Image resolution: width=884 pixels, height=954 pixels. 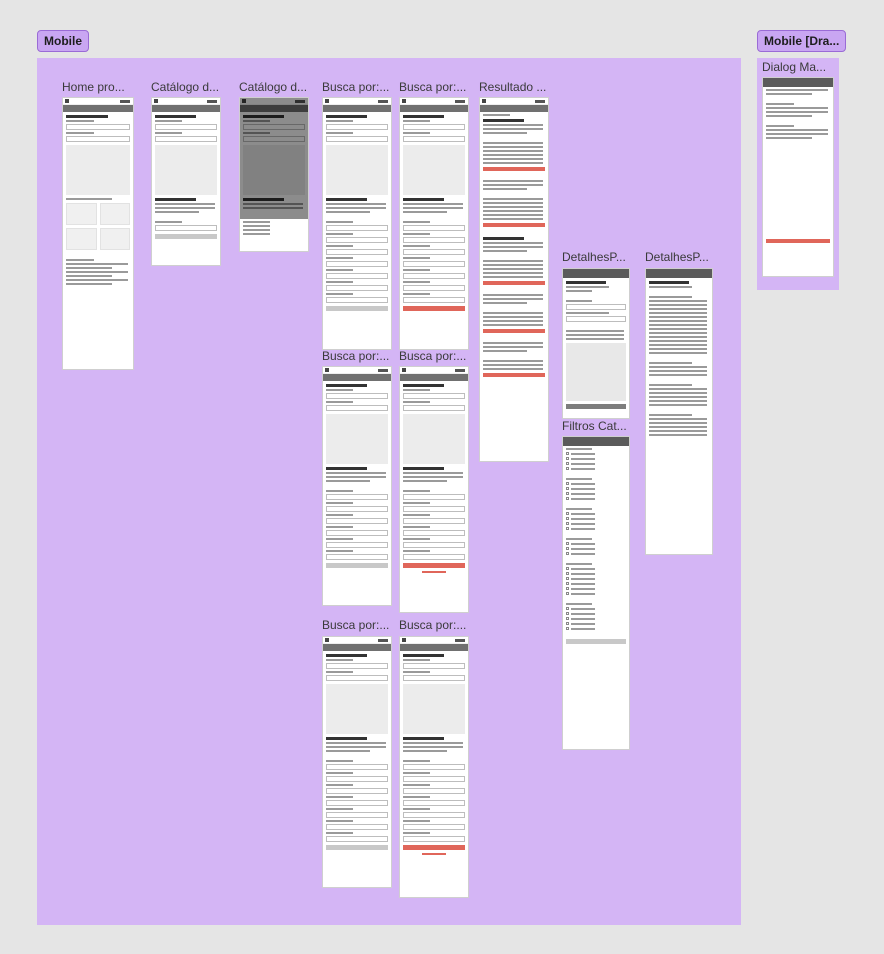 I want to click on frame-dialog, so click(x=798, y=177).